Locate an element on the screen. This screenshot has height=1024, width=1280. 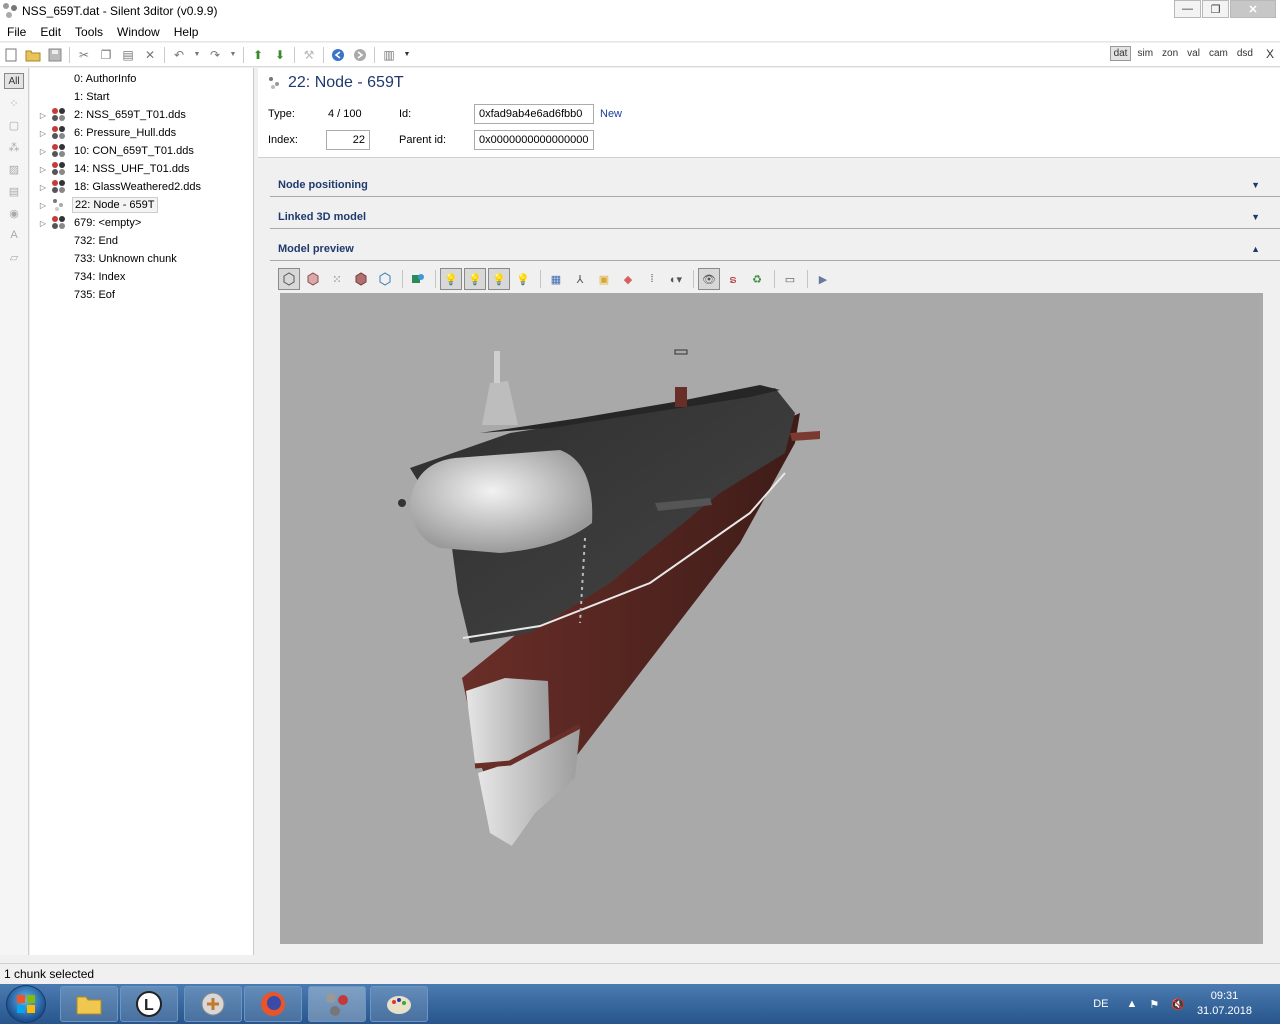
axes-icon: ⅄ is located at coordinates (580, 279).